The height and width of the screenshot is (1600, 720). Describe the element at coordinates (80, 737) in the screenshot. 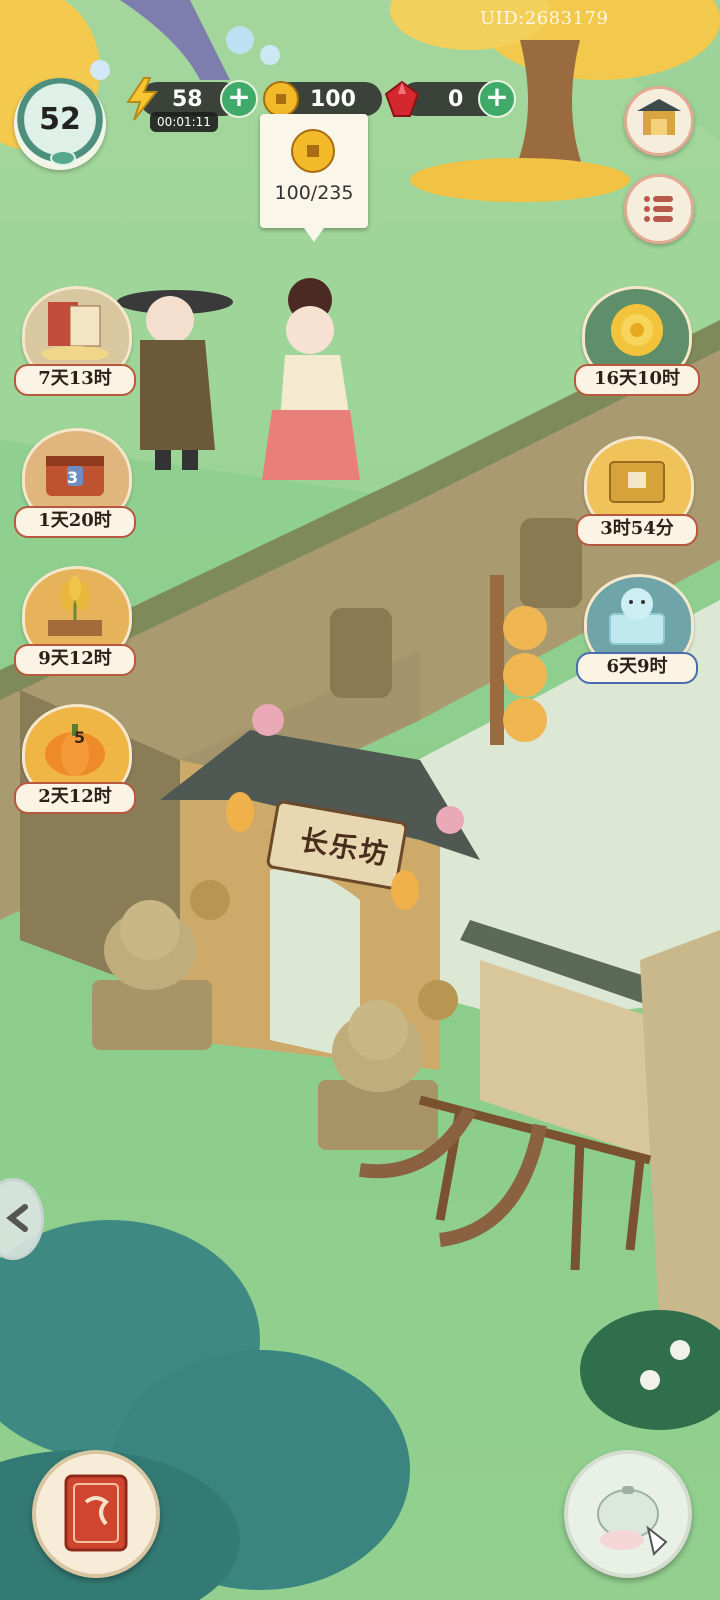

I see `pumpkin-count: 5` at that location.